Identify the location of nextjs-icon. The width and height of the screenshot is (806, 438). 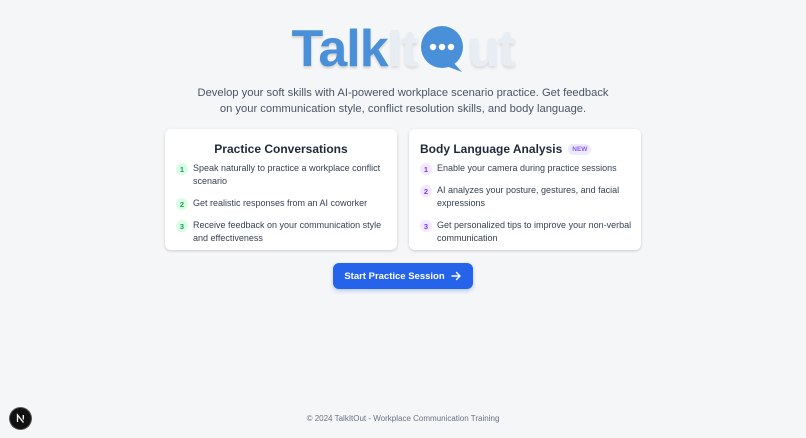
(20, 418).